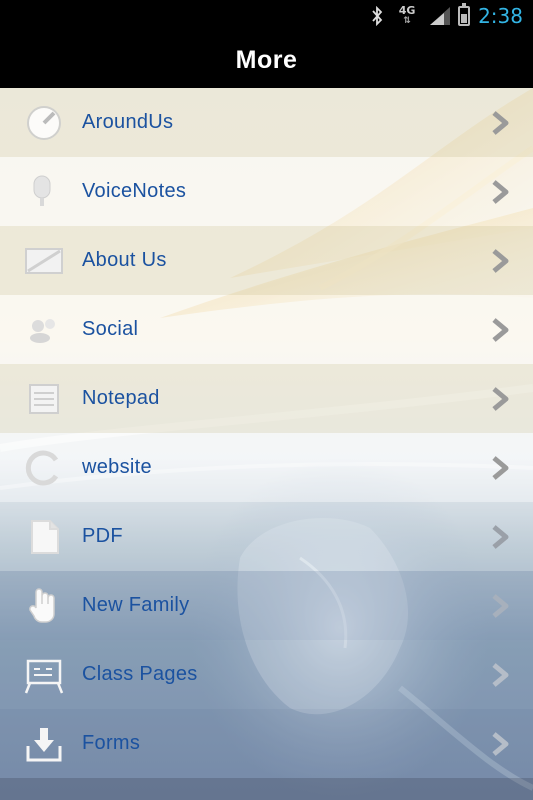  Describe the element at coordinates (128, 122) in the screenshot. I see `menu-item-label: AroundUs` at that location.